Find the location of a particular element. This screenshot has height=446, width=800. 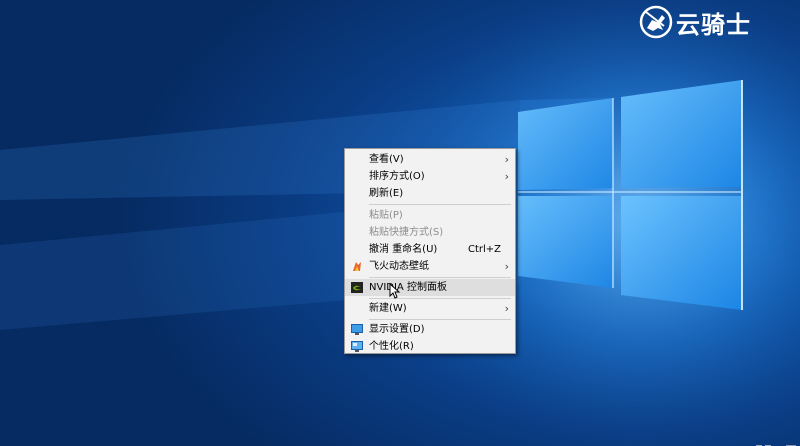

menu-item-new: 新建(W) › is located at coordinates (430, 308).